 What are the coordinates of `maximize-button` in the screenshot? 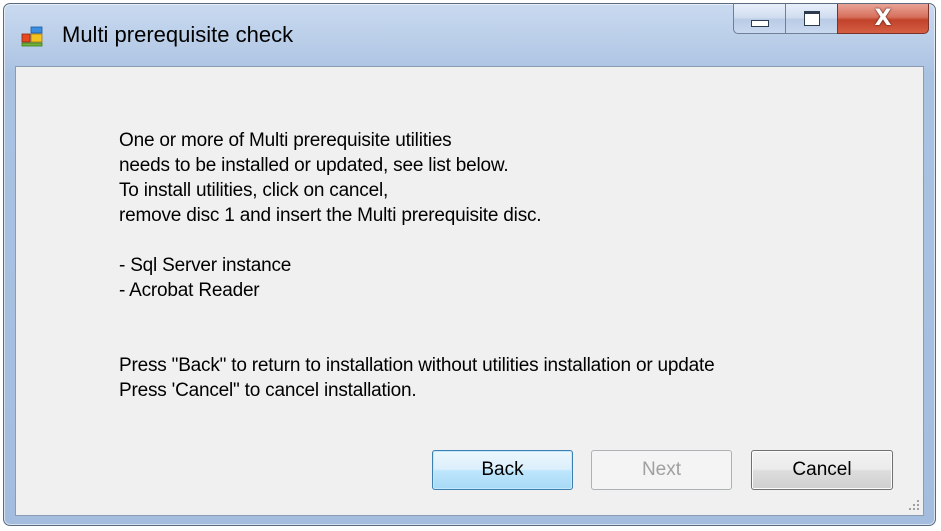 It's located at (811, 19).